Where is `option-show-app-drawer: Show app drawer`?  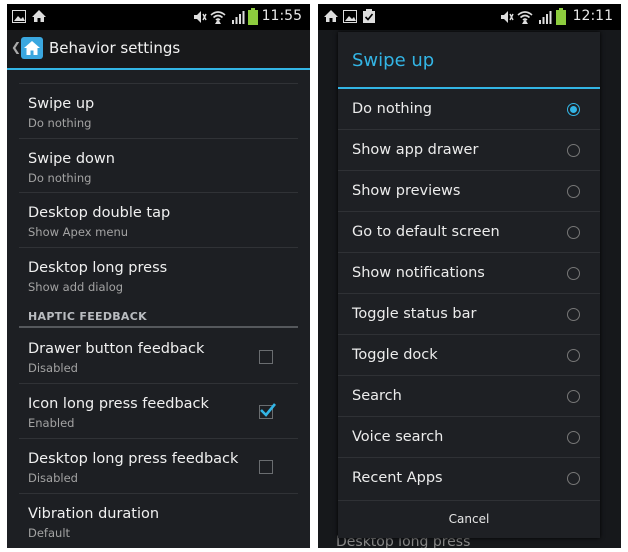 option-show-app-drawer: Show app drawer is located at coordinates (469, 150).